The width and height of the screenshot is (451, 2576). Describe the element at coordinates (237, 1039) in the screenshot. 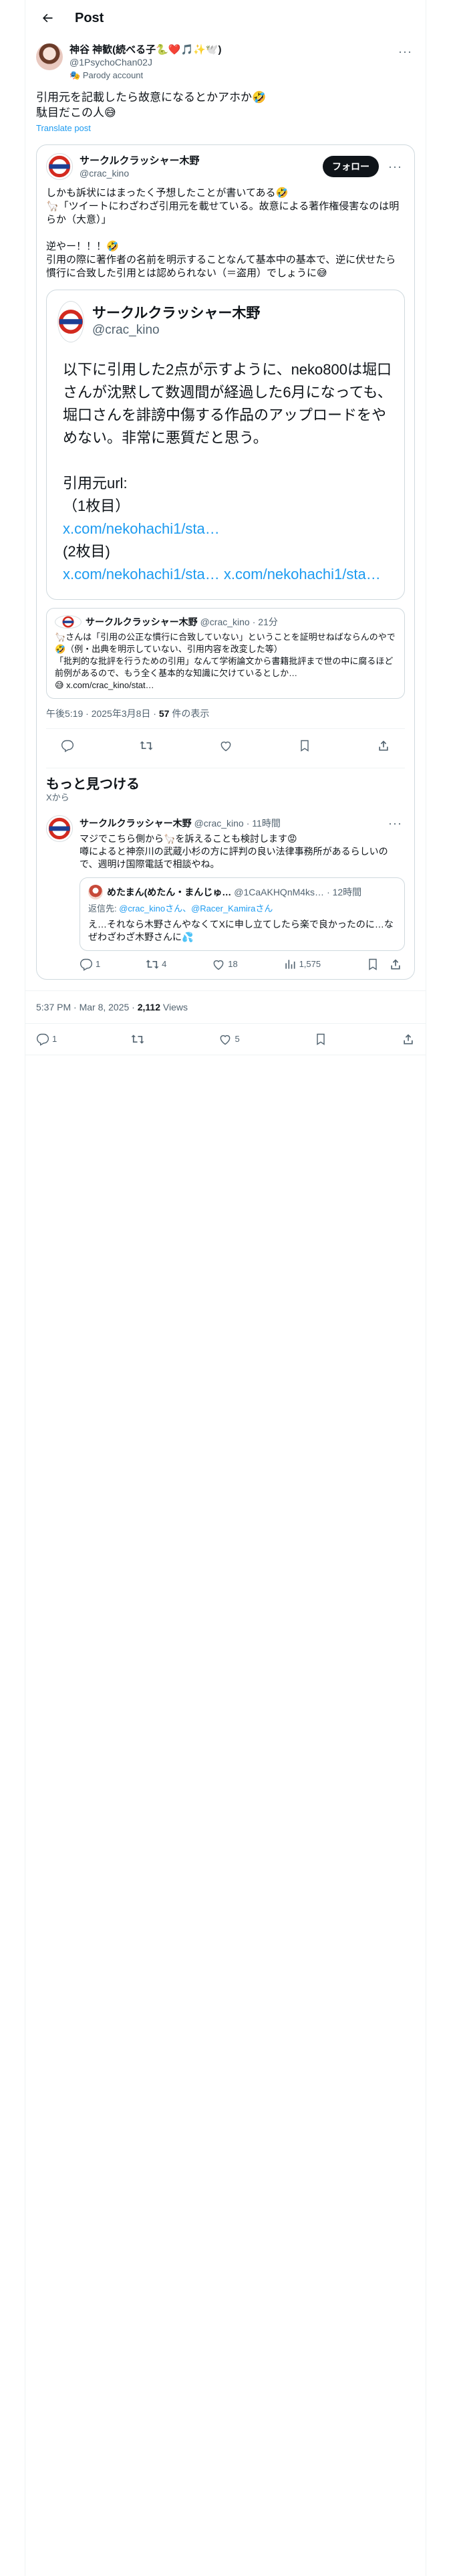

I see `like-count: 5` at that location.